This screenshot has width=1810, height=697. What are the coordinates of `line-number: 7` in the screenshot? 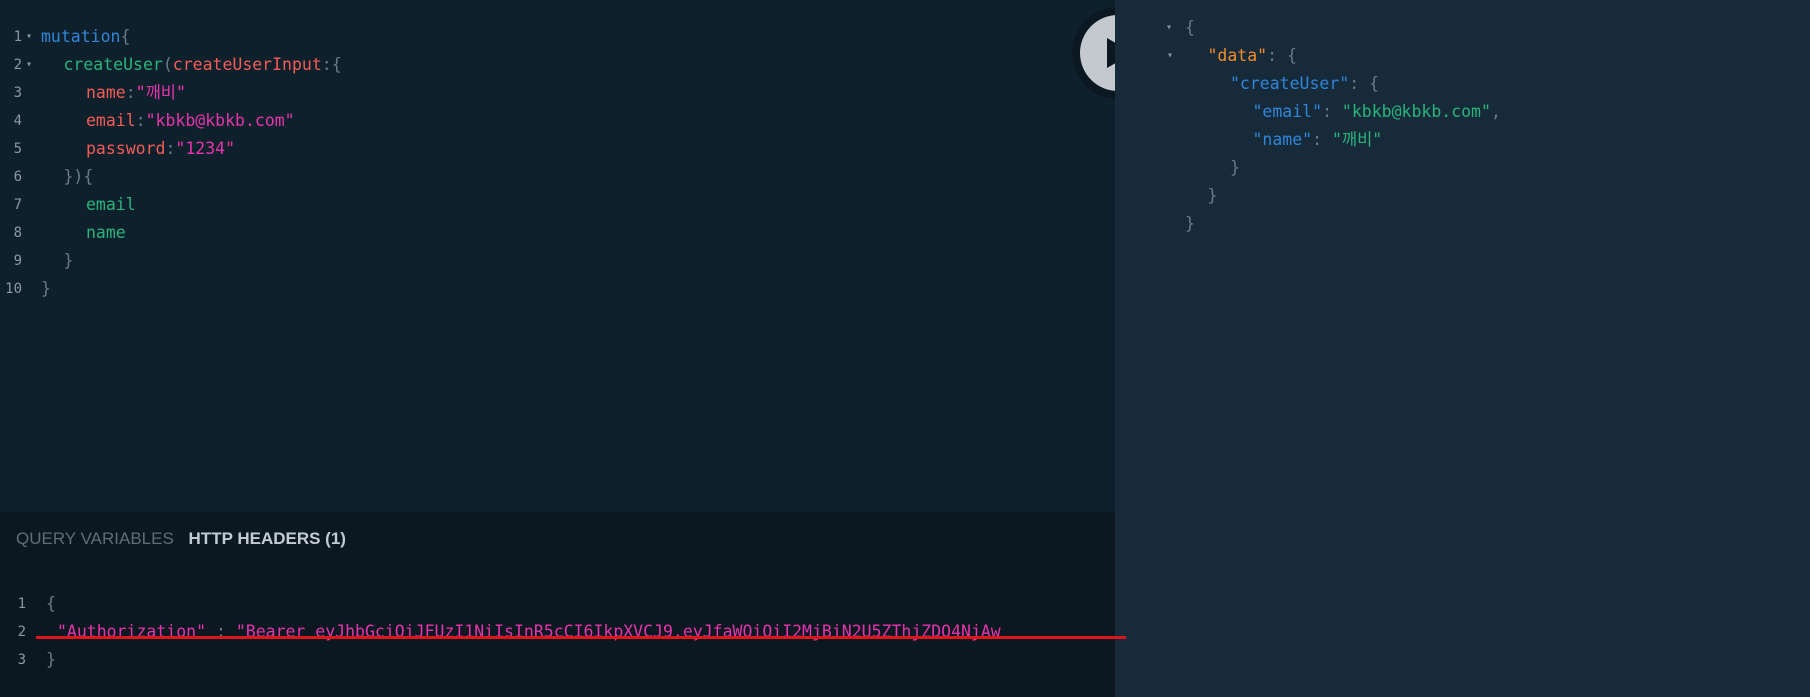 It's located at (17, 205).